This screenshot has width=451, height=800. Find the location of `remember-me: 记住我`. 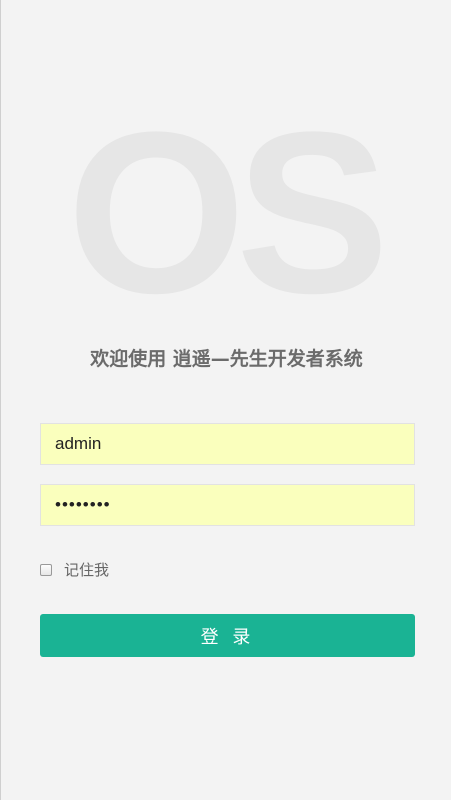

remember-me: 记住我 is located at coordinates (74, 569).